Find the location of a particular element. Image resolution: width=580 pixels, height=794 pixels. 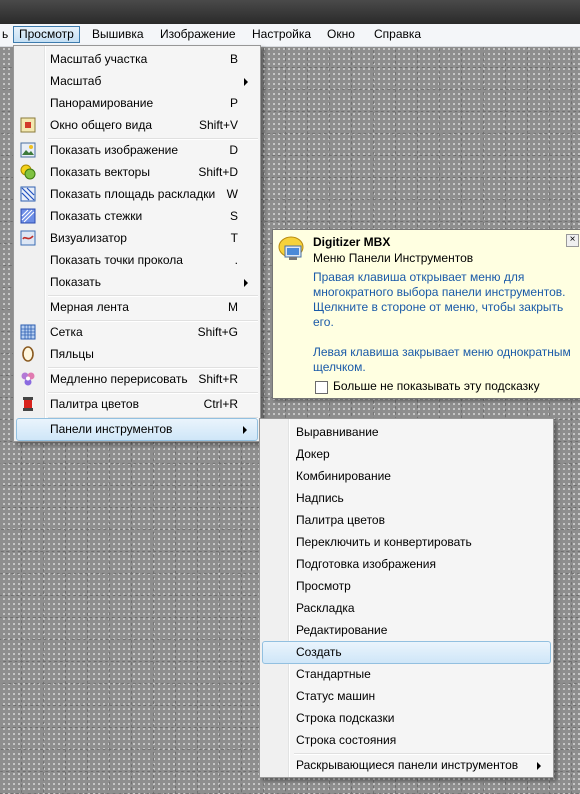

hoop-icon is located at coordinates (28, 354).